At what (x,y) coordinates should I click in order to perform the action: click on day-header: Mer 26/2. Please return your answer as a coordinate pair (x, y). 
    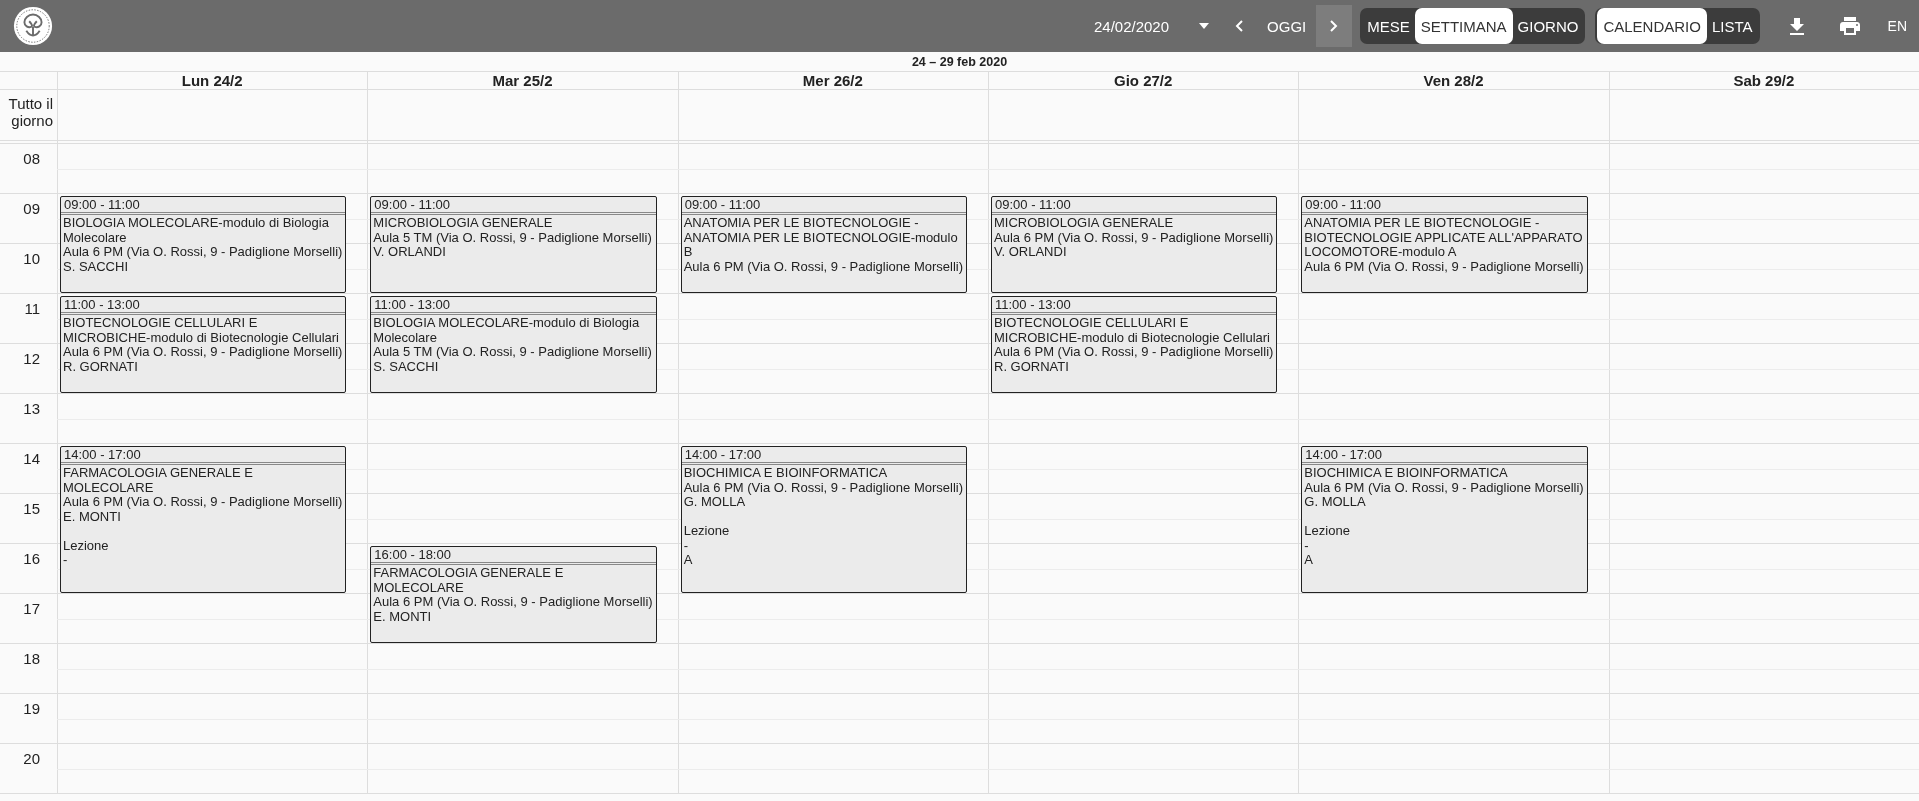
    Looking at the image, I should click on (832, 80).